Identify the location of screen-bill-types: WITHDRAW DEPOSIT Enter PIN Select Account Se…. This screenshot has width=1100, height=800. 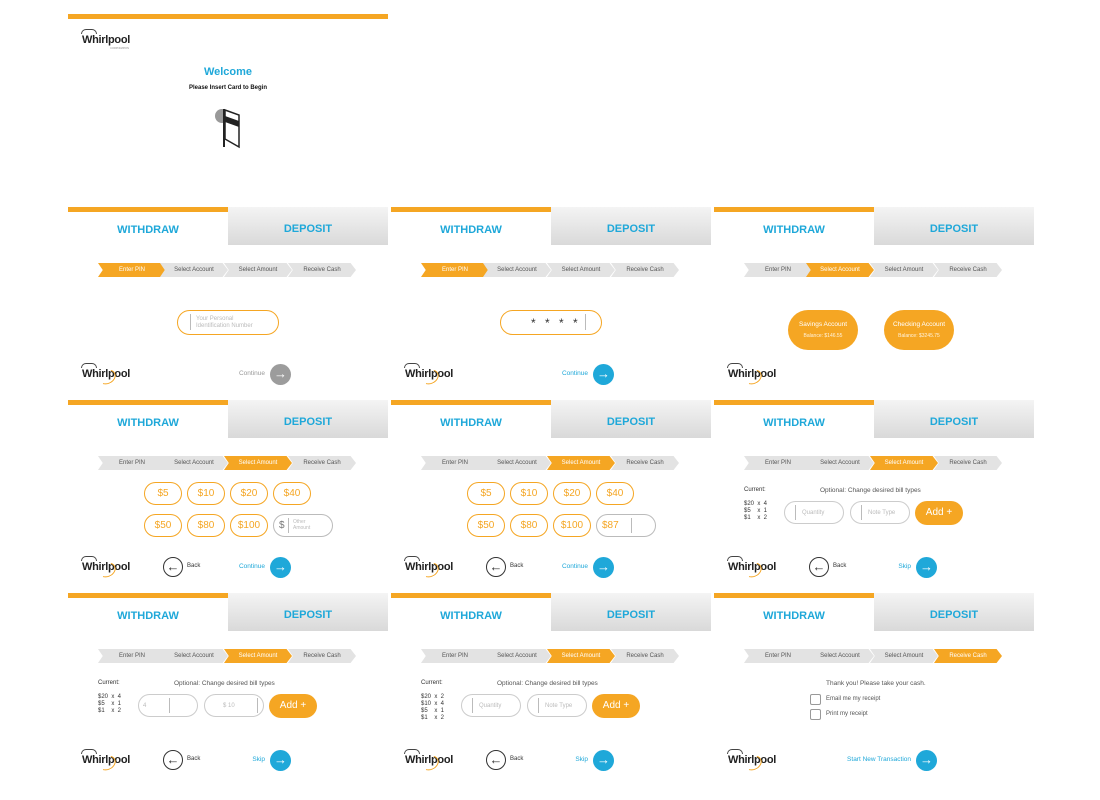
(874, 492).